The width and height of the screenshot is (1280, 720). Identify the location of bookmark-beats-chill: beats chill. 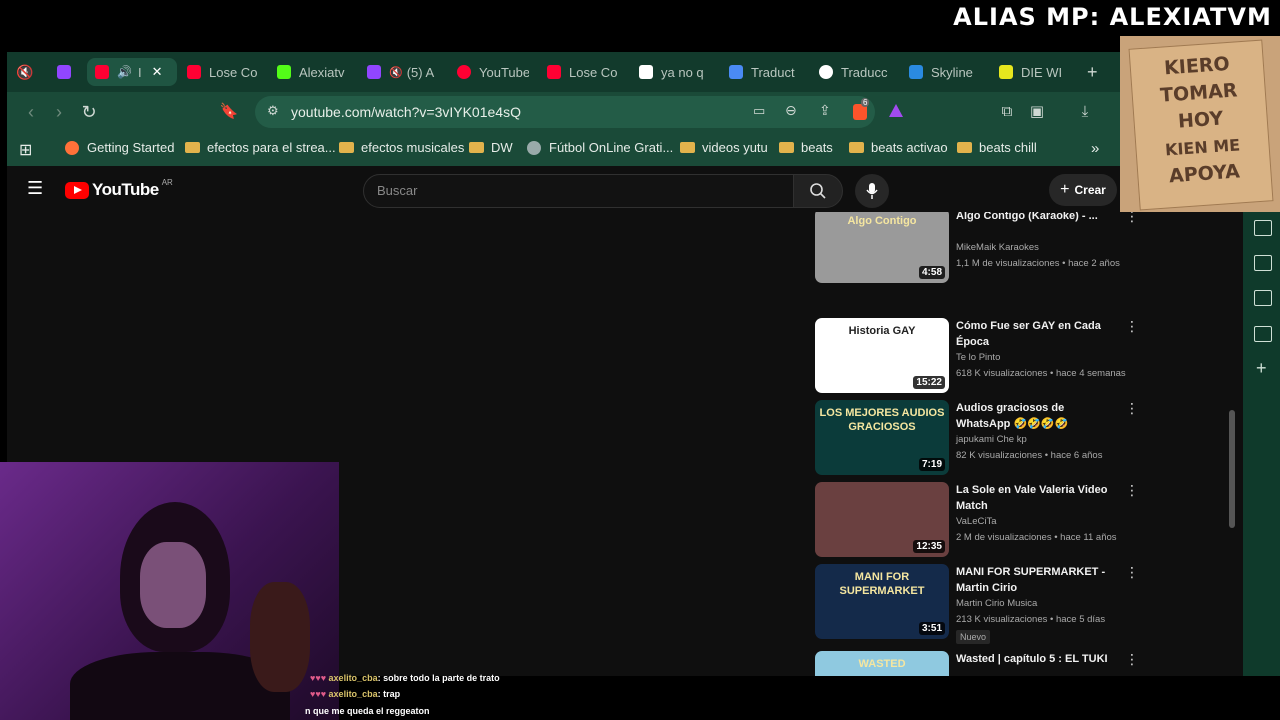
(997, 147).